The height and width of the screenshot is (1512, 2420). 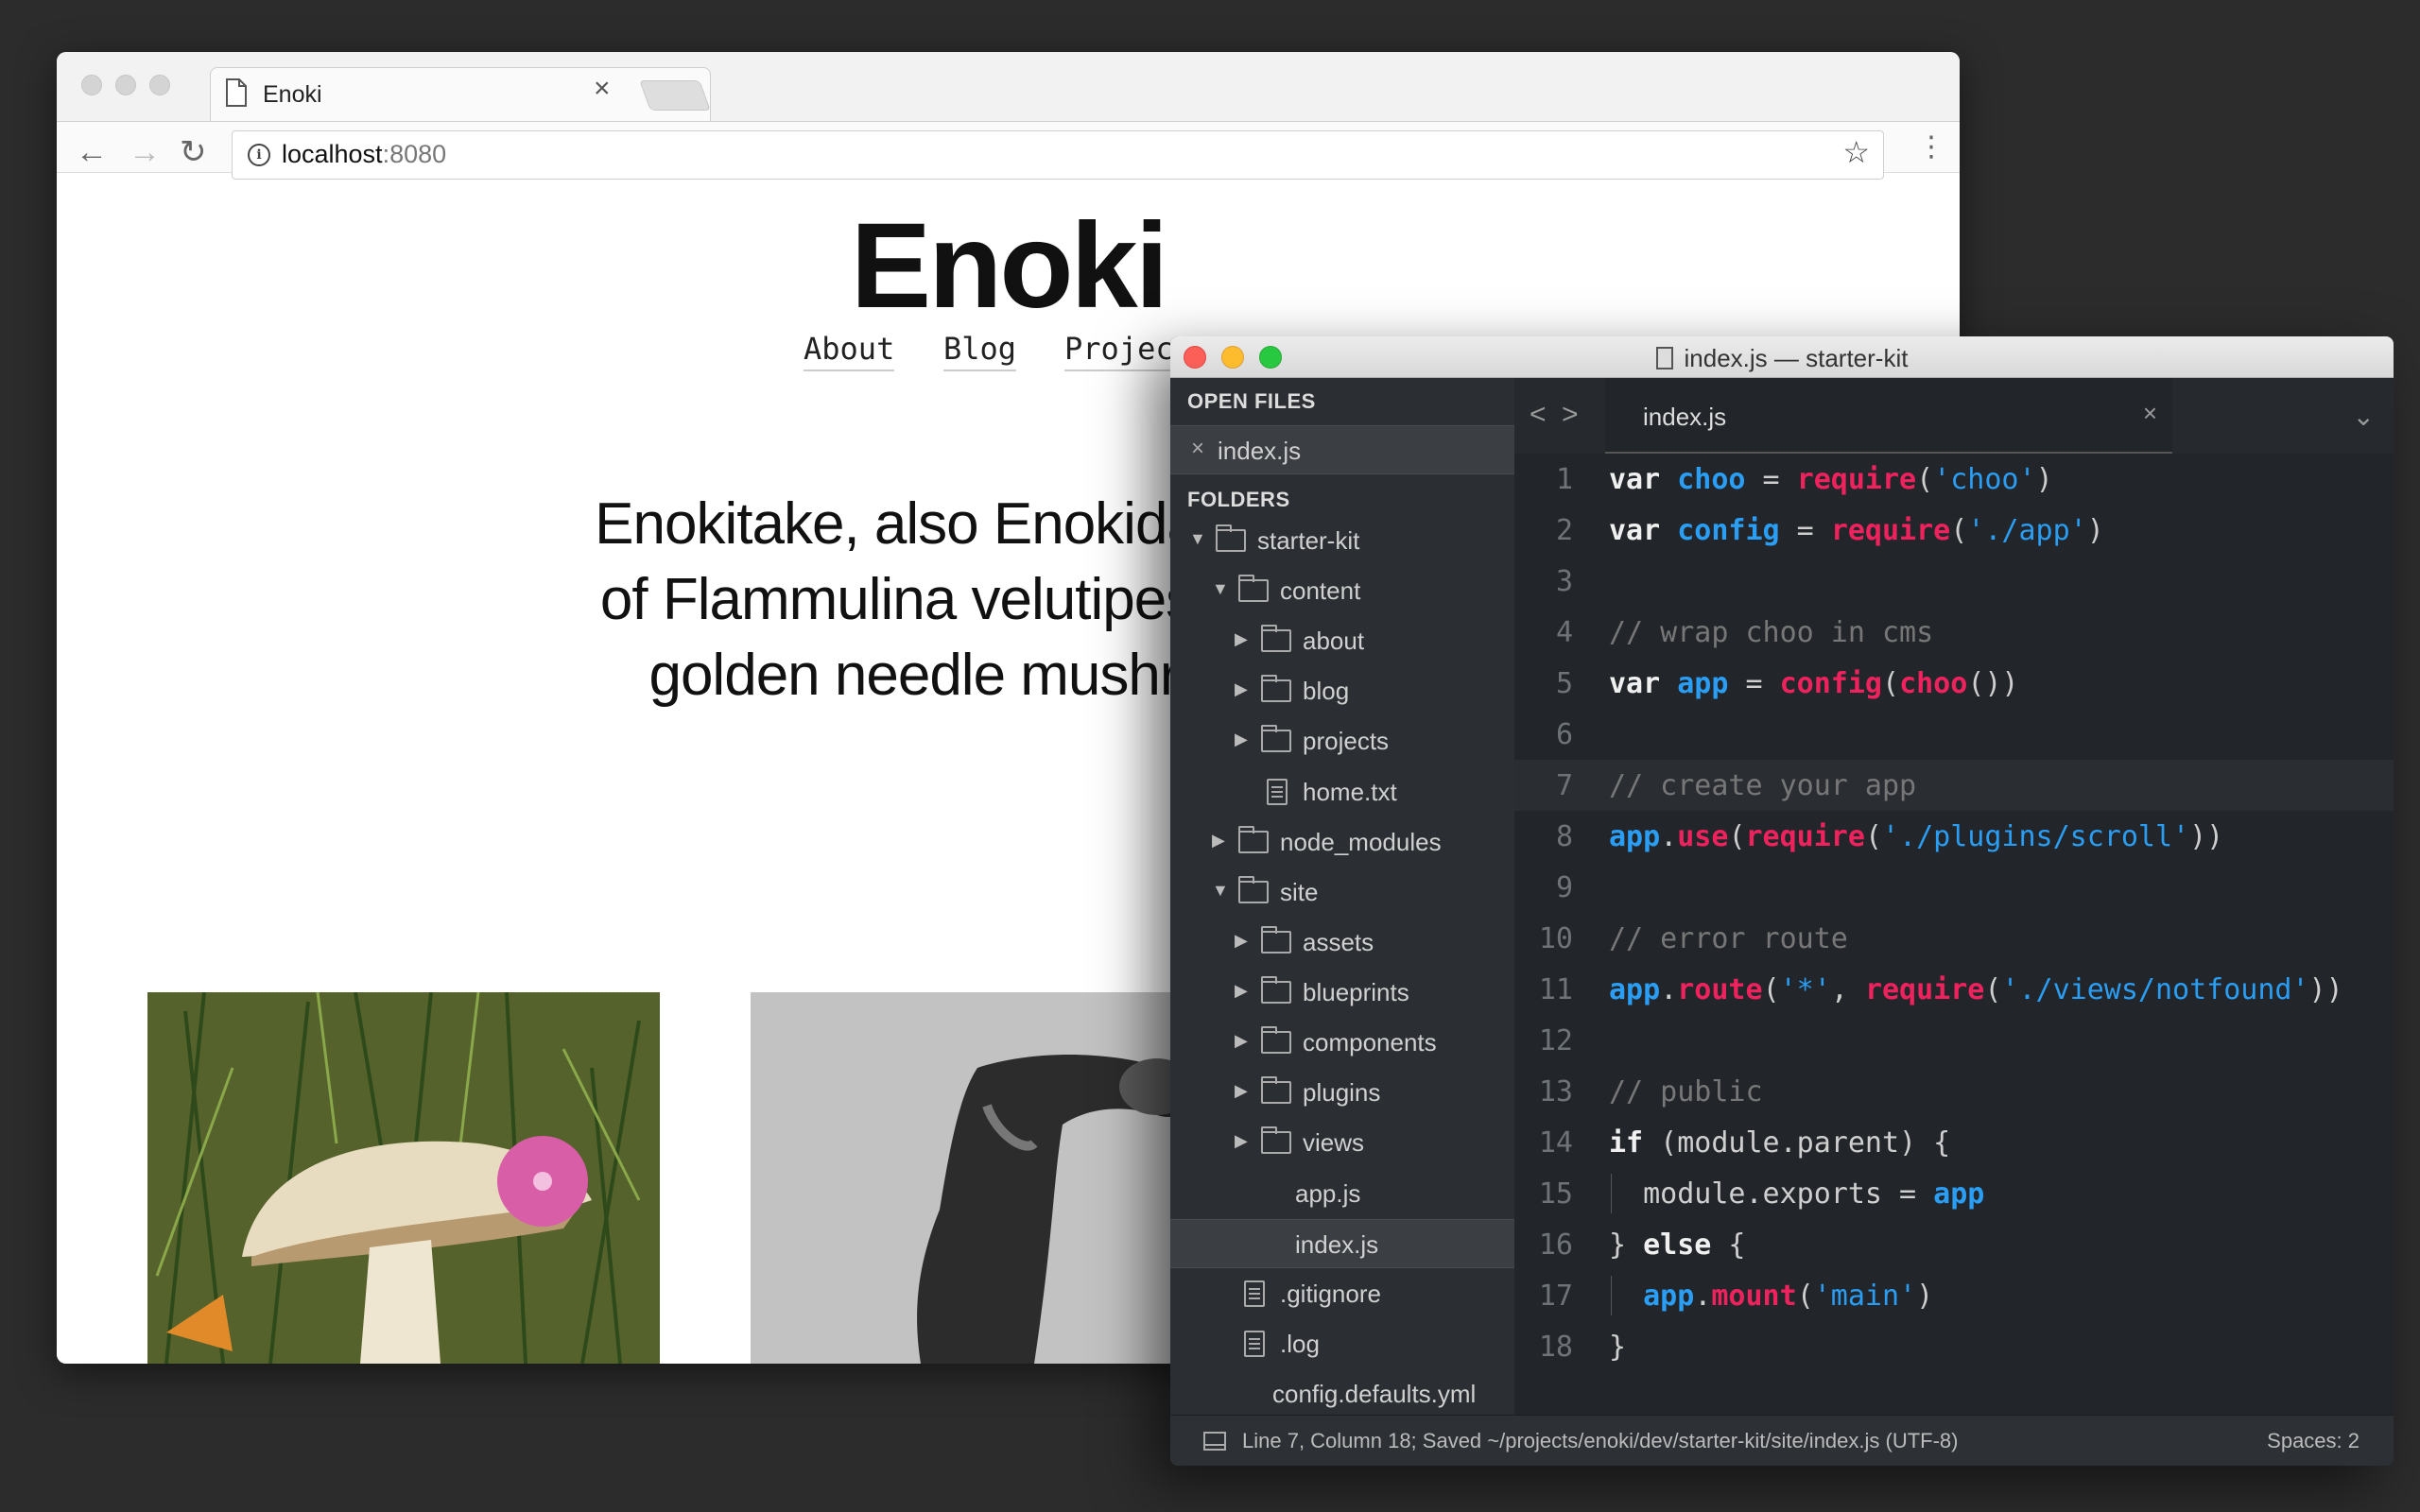 I want to click on editor-tab-index-js: index.js ×, so click(x=1888, y=416).